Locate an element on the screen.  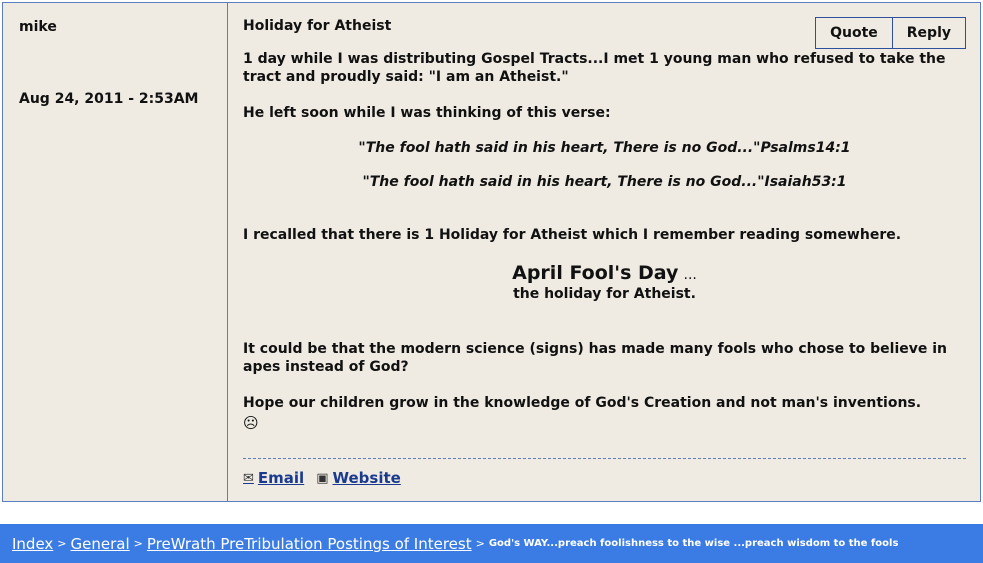
email-icon: ✉ is located at coordinates (248, 478).